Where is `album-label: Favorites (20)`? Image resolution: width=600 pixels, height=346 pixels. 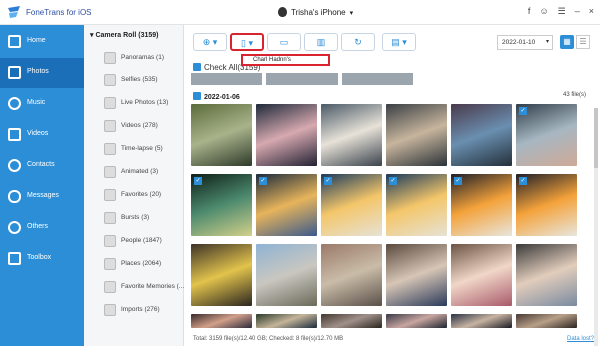 album-label: Favorites (20) is located at coordinates (141, 194).